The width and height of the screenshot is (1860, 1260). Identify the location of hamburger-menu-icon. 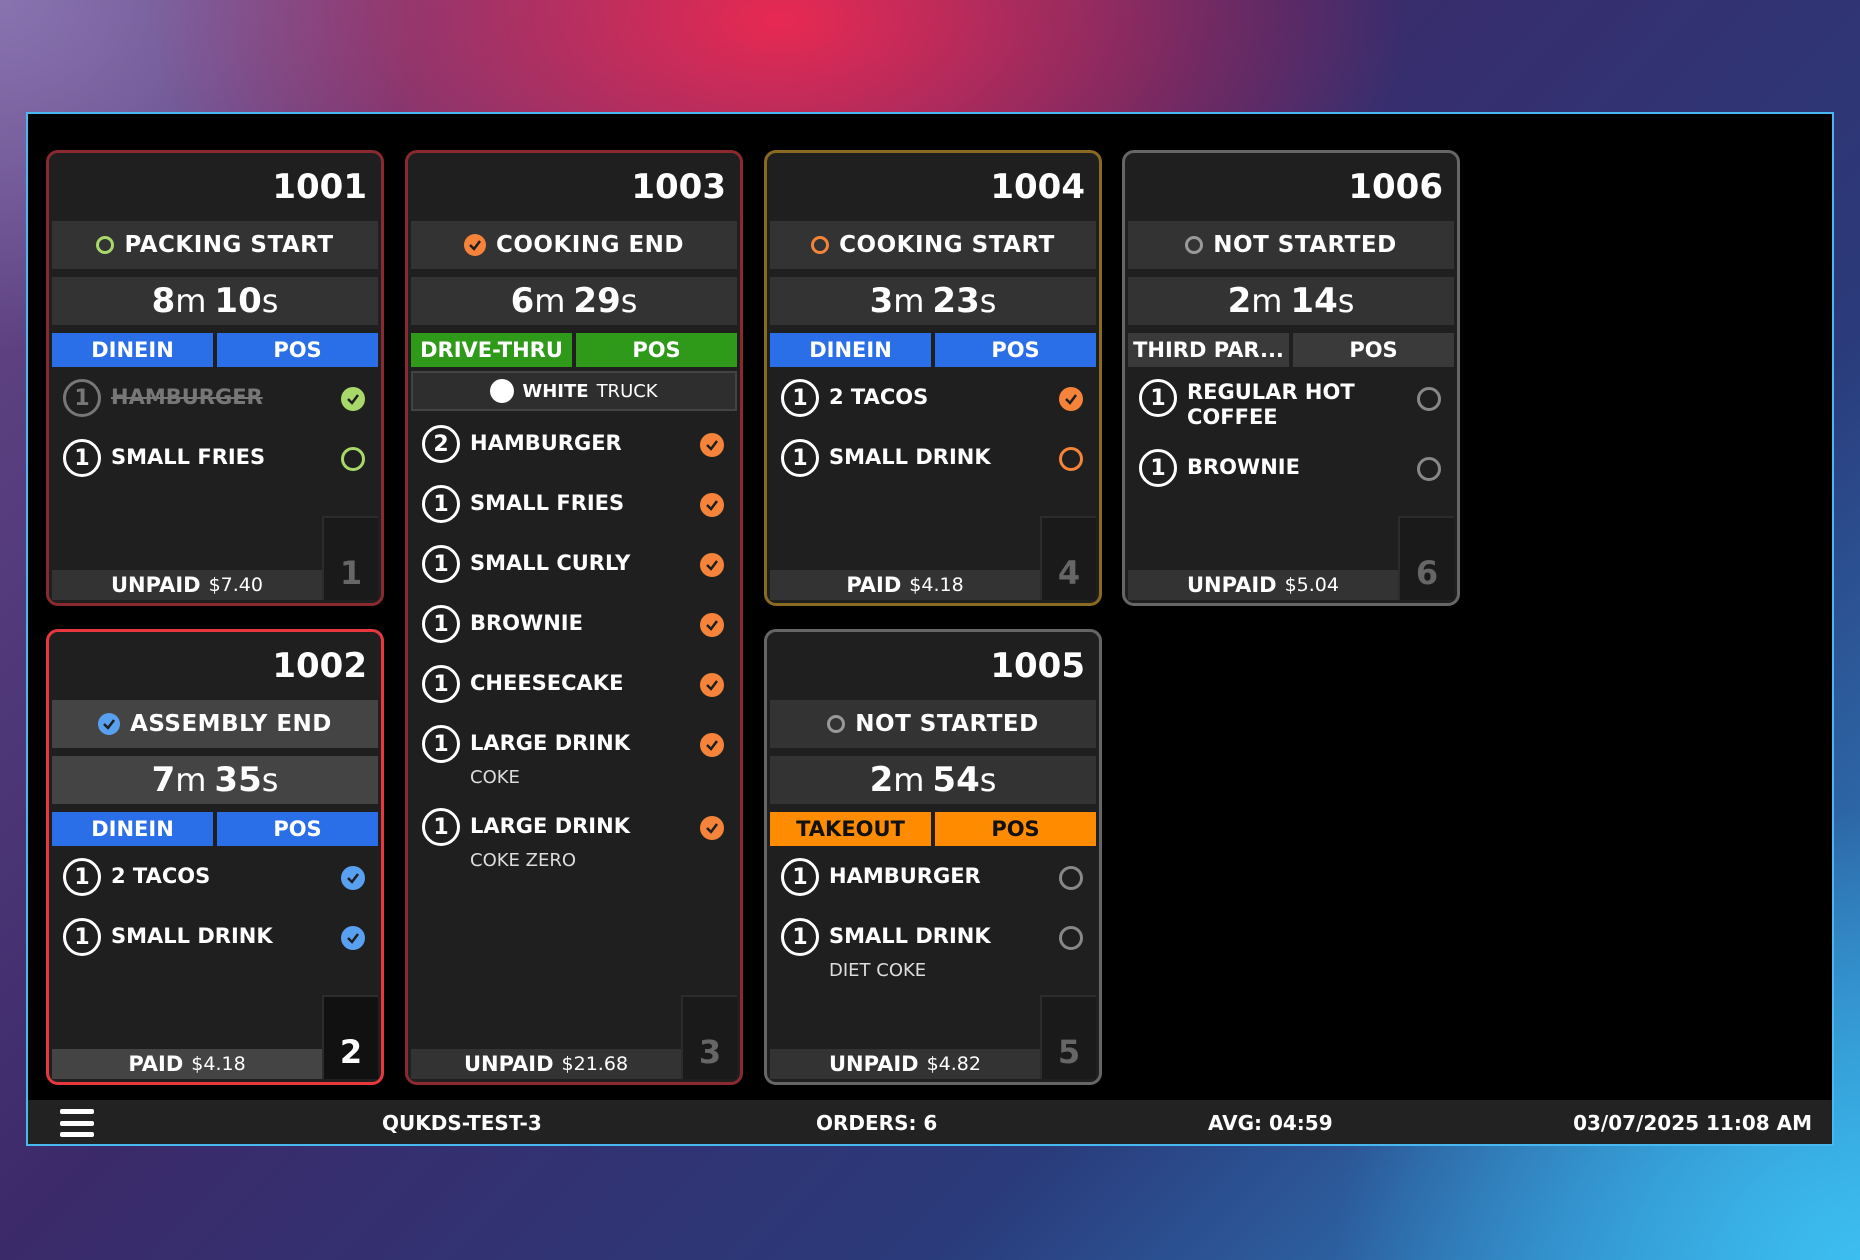
(77, 1123).